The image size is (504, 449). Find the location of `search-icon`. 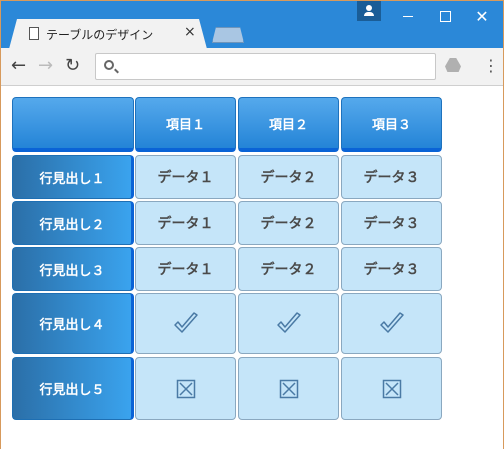

search-icon is located at coordinates (109, 65).